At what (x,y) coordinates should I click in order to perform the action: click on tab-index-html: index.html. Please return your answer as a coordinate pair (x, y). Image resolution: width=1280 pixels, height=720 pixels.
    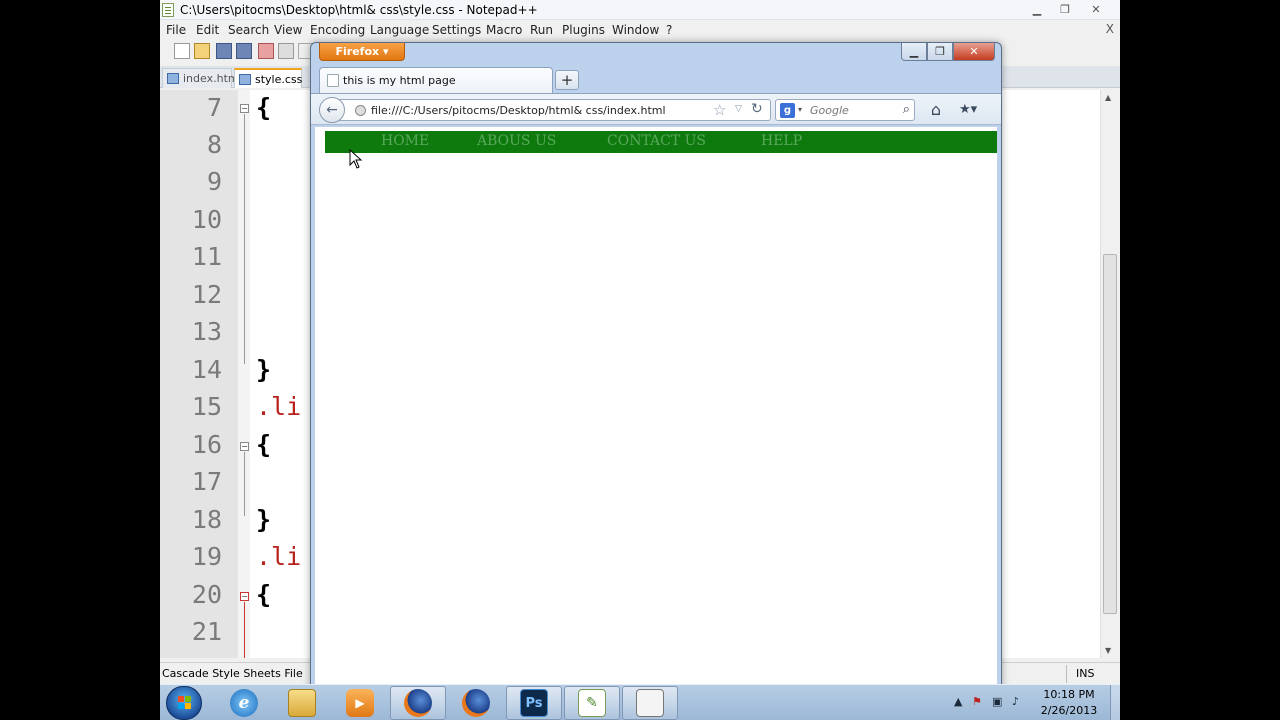
    Looking at the image, I should click on (202, 78).